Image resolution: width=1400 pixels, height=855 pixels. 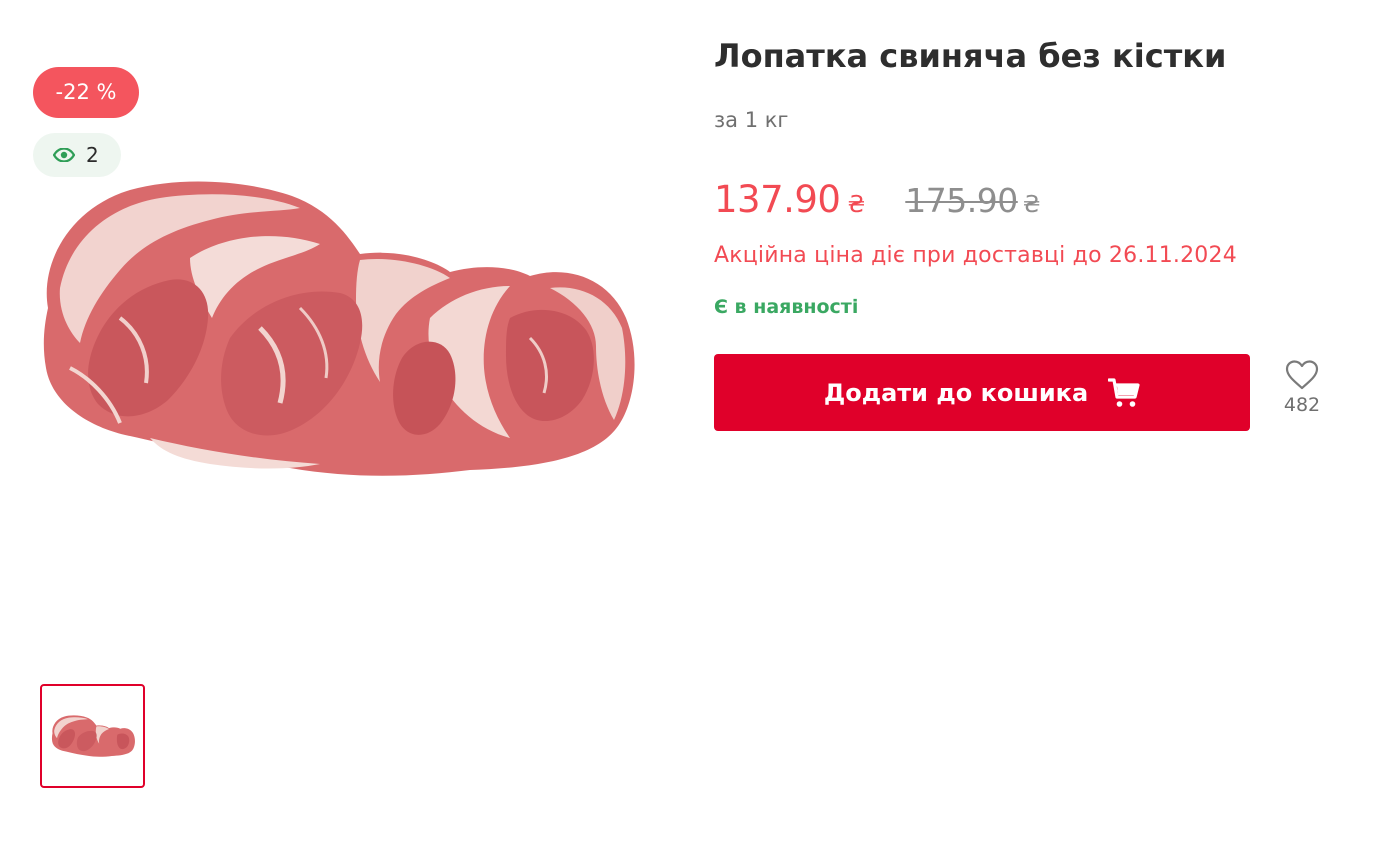 What do you see at coordinates (86, 92) in the screenshot?
I see `discount-badge: -22 %` at bounding box center [86, 92].